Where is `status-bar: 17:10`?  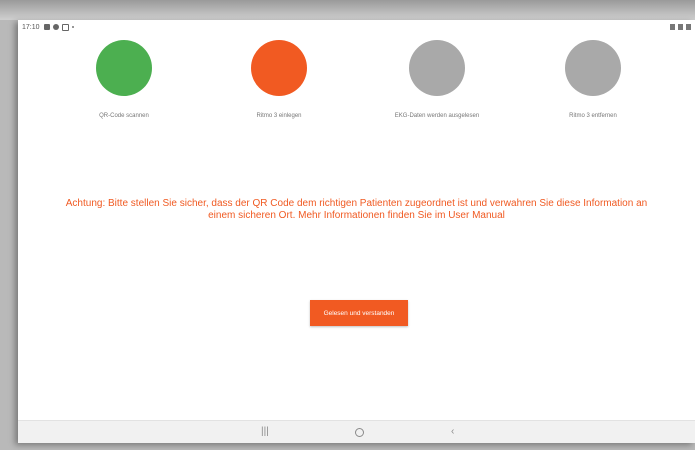 status-bar: 17:10 is located at coordinates (356, 27).